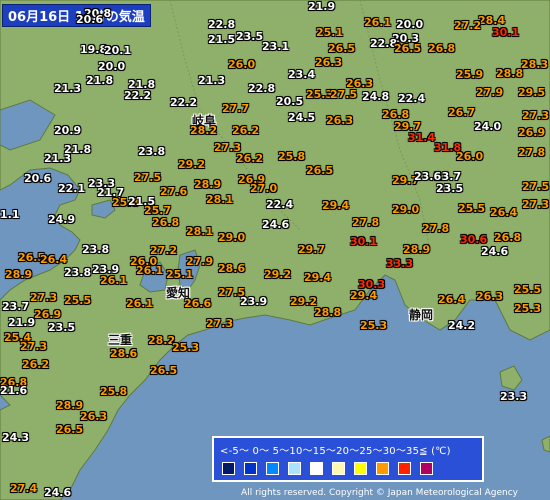  I want to click on temperature-reading: 27.2, so click(468, 25).